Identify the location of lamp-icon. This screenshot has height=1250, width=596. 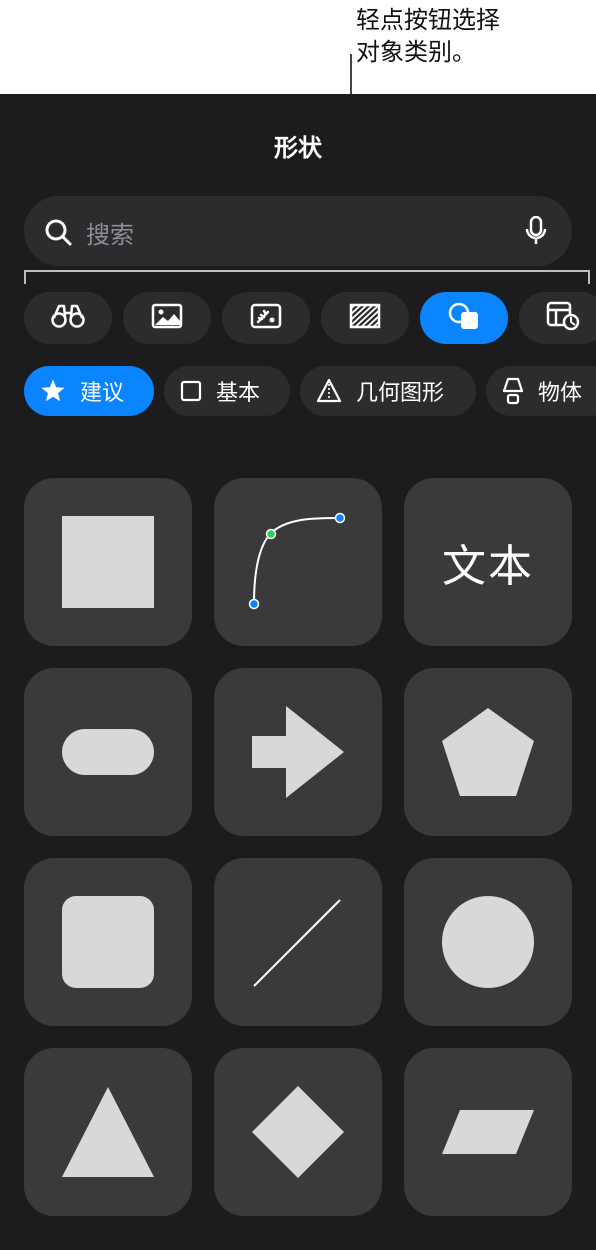
(513, 391).